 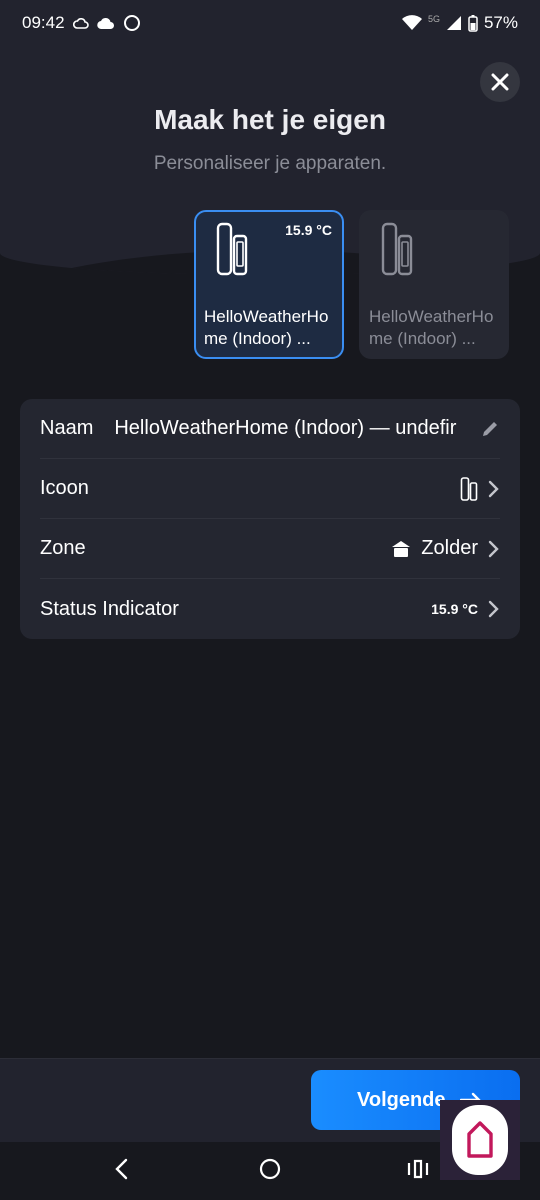 I want to click on close-icon, so click(x=500, y=82).